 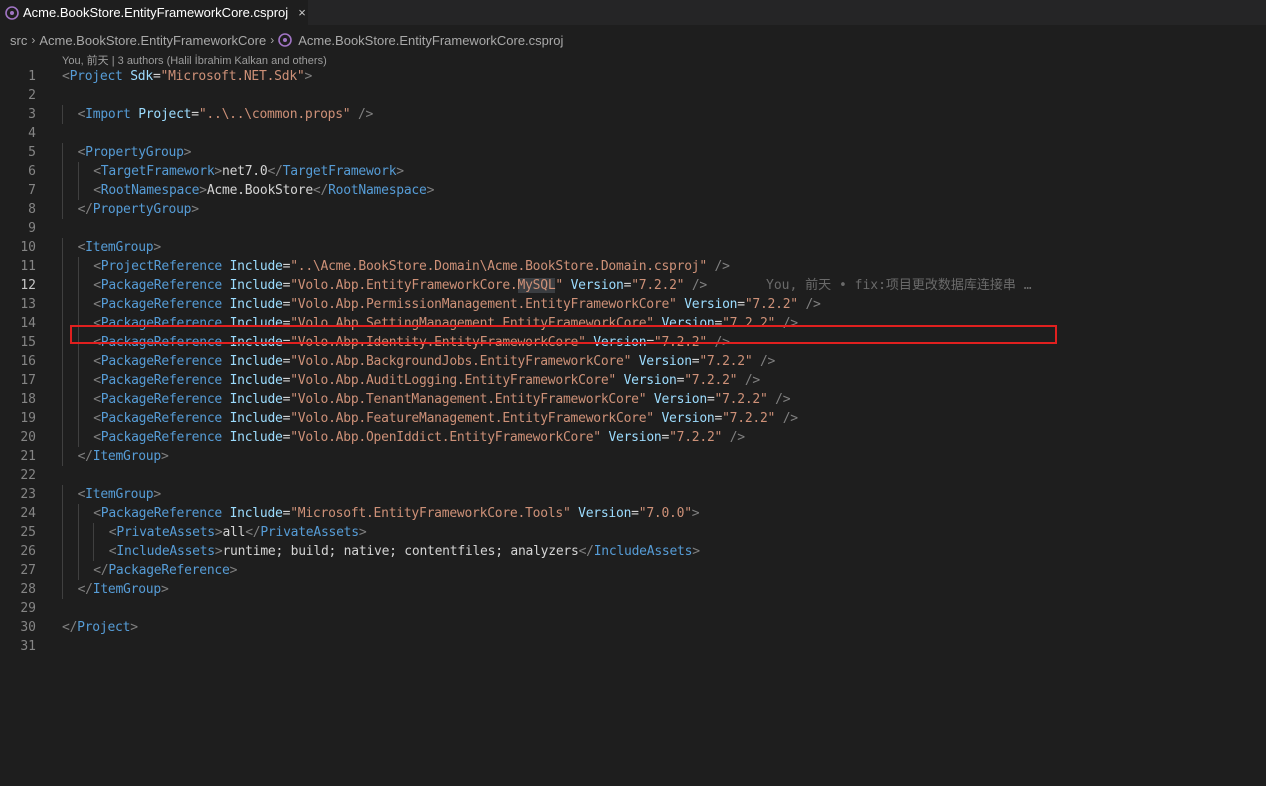 What do you see at coordinates (187, 76) in the screenshot?
I see `code-text: <Project Sdk="Microsoft.NET.Sdk">` at bounding box center [187, 76].